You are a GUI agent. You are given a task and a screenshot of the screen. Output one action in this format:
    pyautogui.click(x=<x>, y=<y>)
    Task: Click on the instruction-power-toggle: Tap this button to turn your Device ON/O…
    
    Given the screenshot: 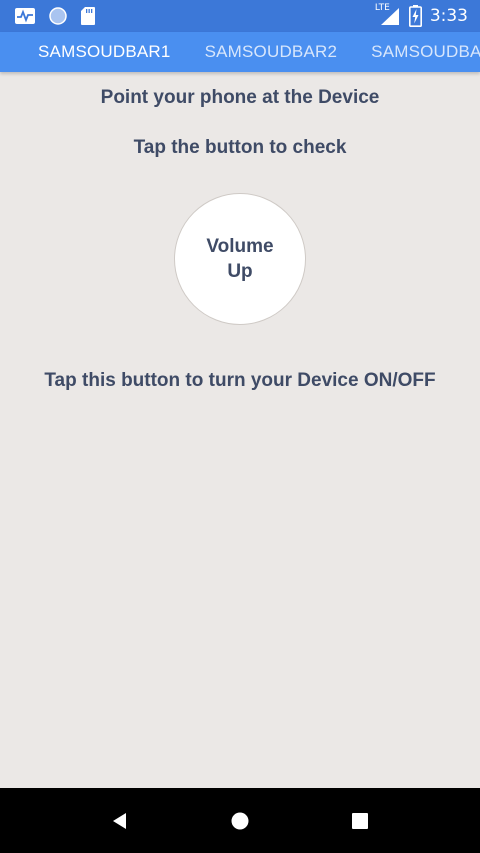 What is the action you would take?
    pyautogui.click(x=240, y=380)
    